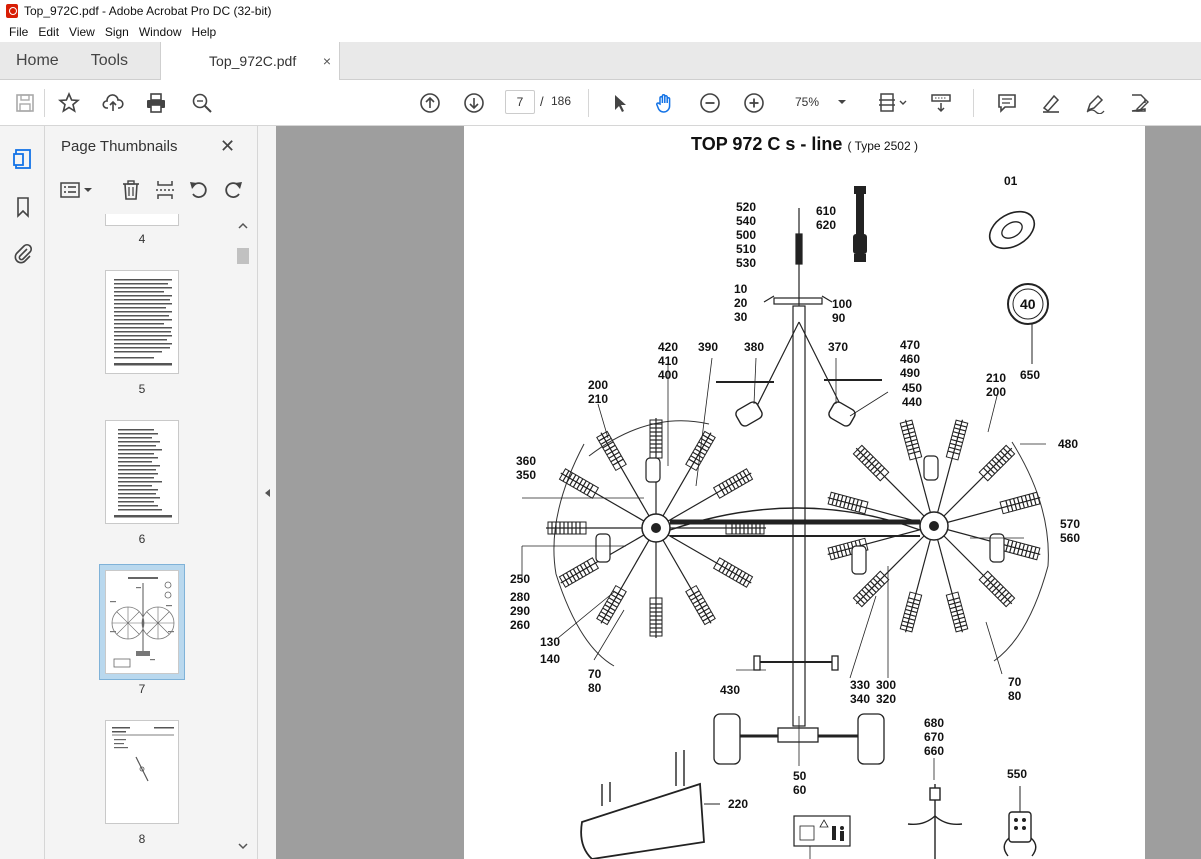 Image resolution: width=1201 pixels, height=859 pixels. Describe the element at coordinates (82, 32) in the screenshot. I see `menu-view: View` at that location.